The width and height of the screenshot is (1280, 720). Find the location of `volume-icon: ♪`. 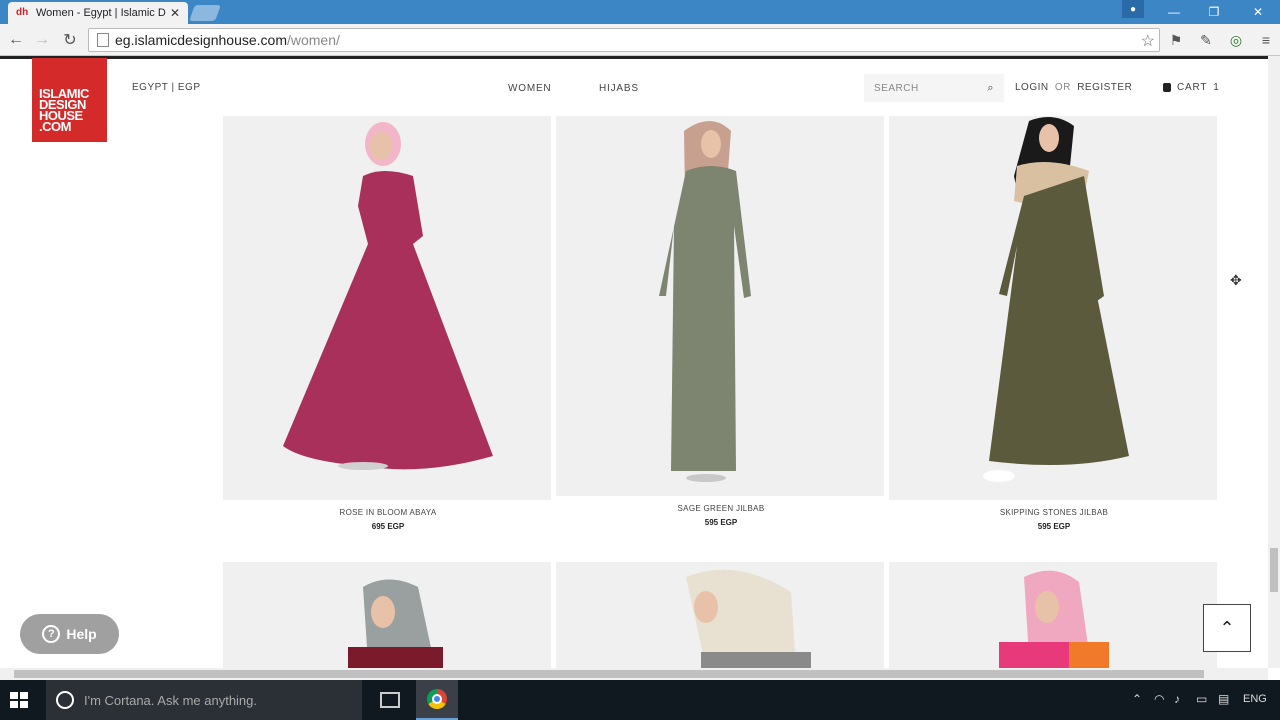

volume-icon: ♪ is located at coordinates (1177, 699).